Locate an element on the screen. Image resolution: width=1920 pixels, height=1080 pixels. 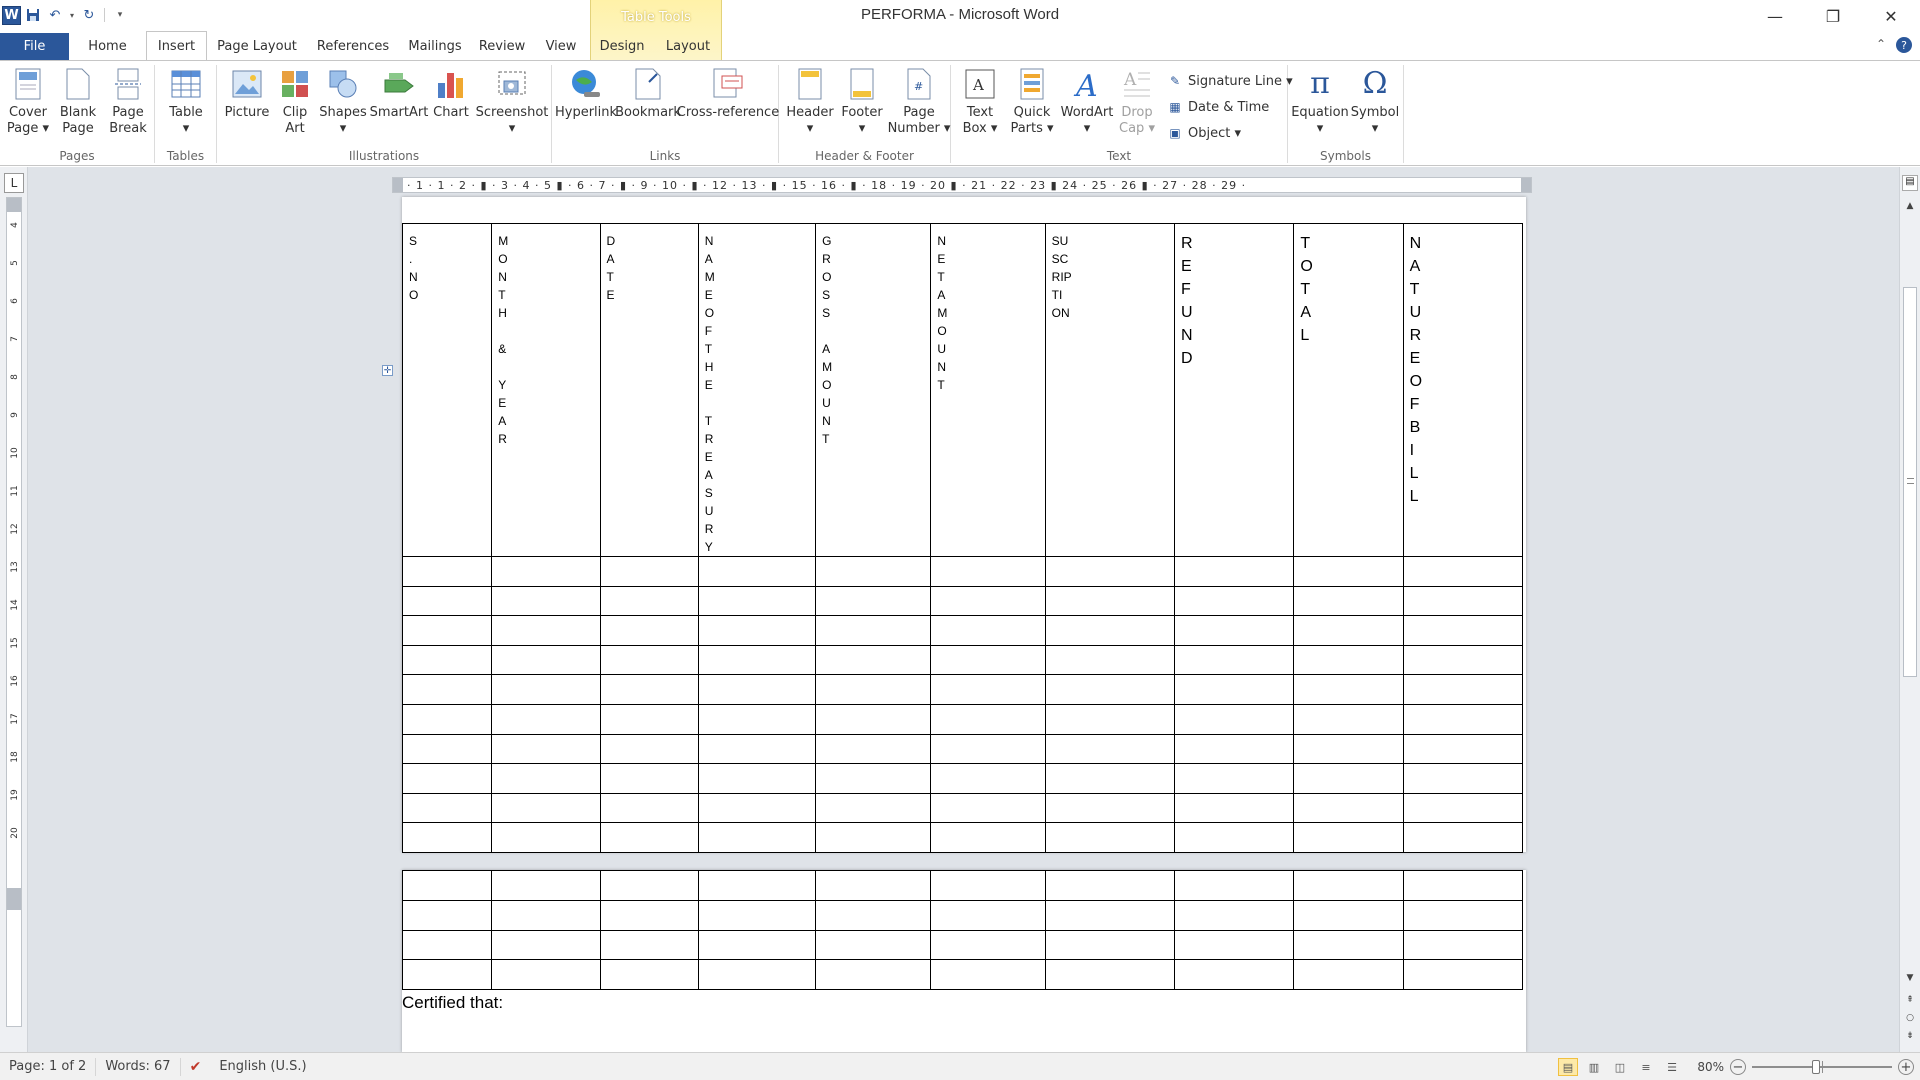
tab-references: References is located at coordinates (353, 46).